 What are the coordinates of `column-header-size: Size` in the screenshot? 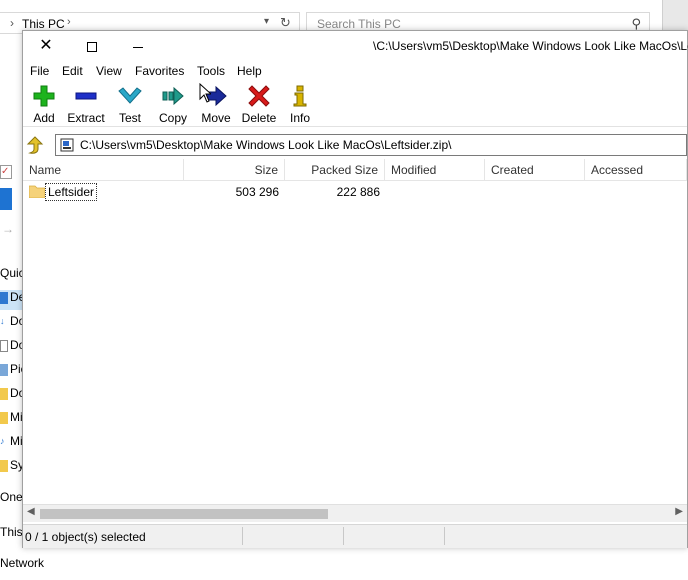 It's located at (234, 170).